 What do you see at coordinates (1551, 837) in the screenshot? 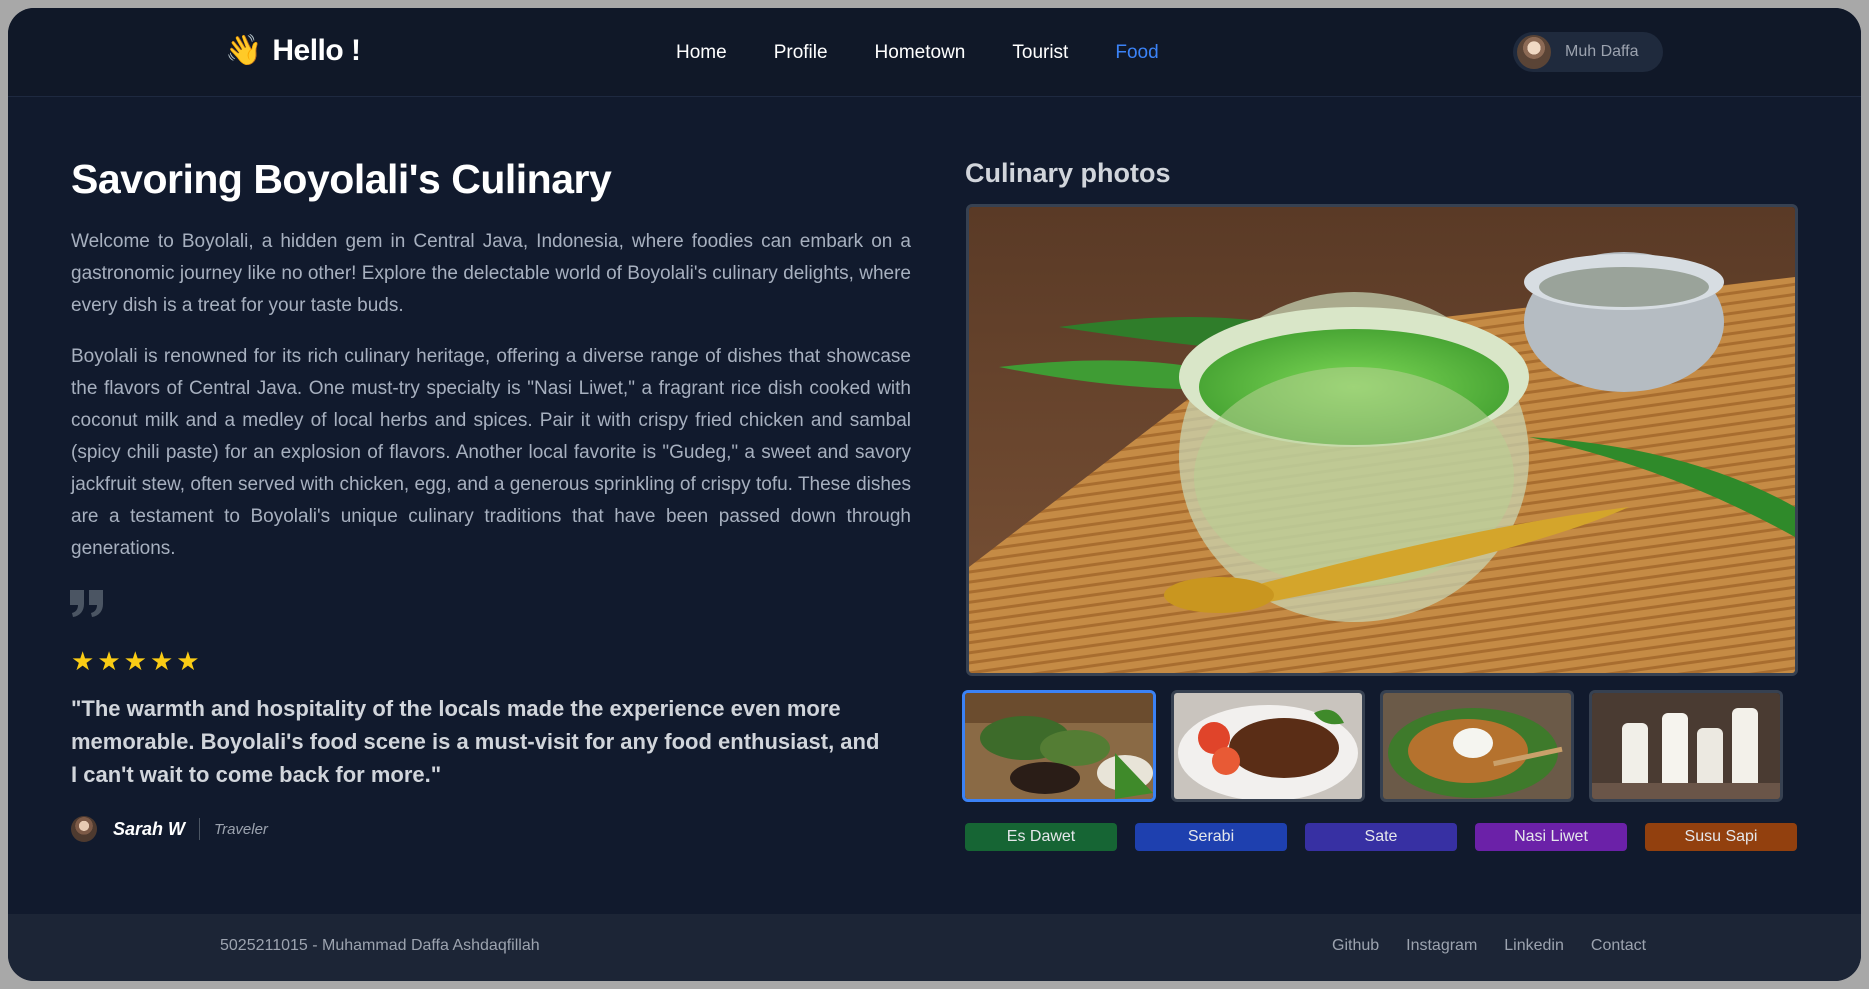
I see `tag-nasi-liwet: Nasi Liwet` at bounding box center [1551, 837].